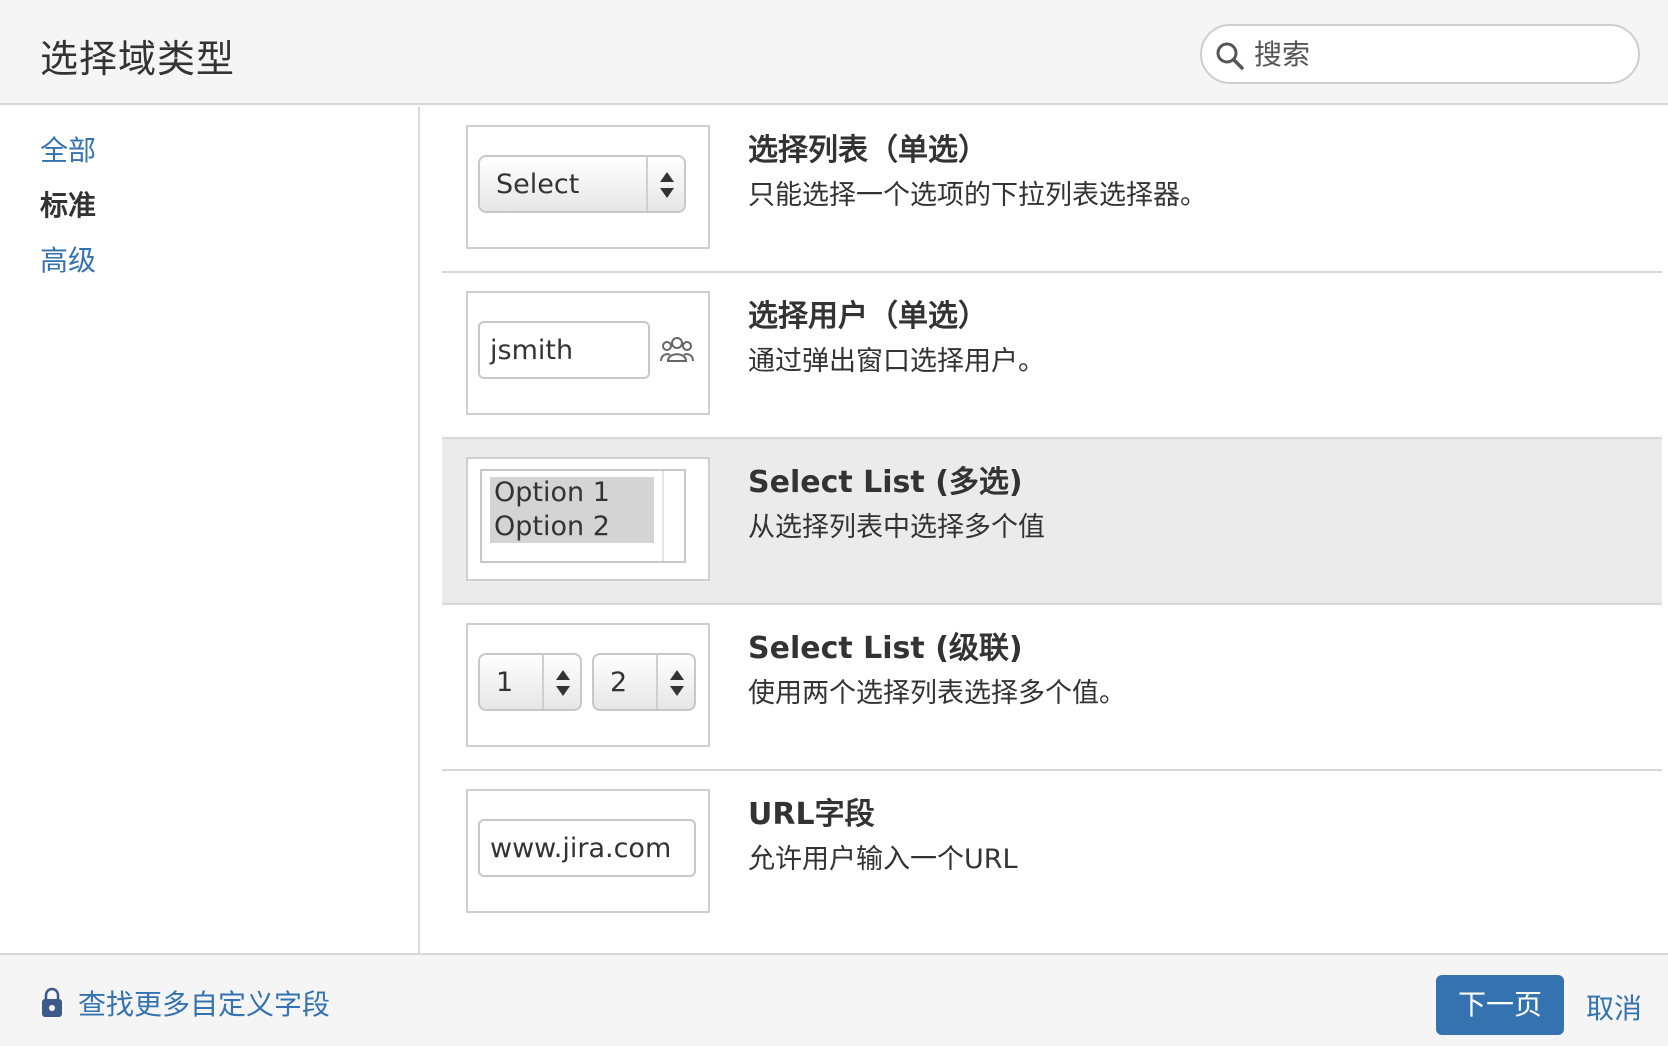 The height and width of the screenshot is (1046, 1668). I want to click on field-type-title: Select List (多选), so click(885, 482).